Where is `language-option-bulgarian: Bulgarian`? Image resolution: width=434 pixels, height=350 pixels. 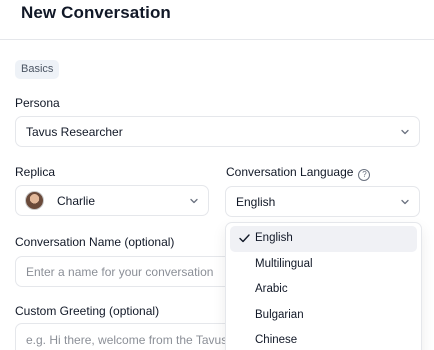 language-option-bulgarian: Bulgarian is located at coordinates (323, 316).